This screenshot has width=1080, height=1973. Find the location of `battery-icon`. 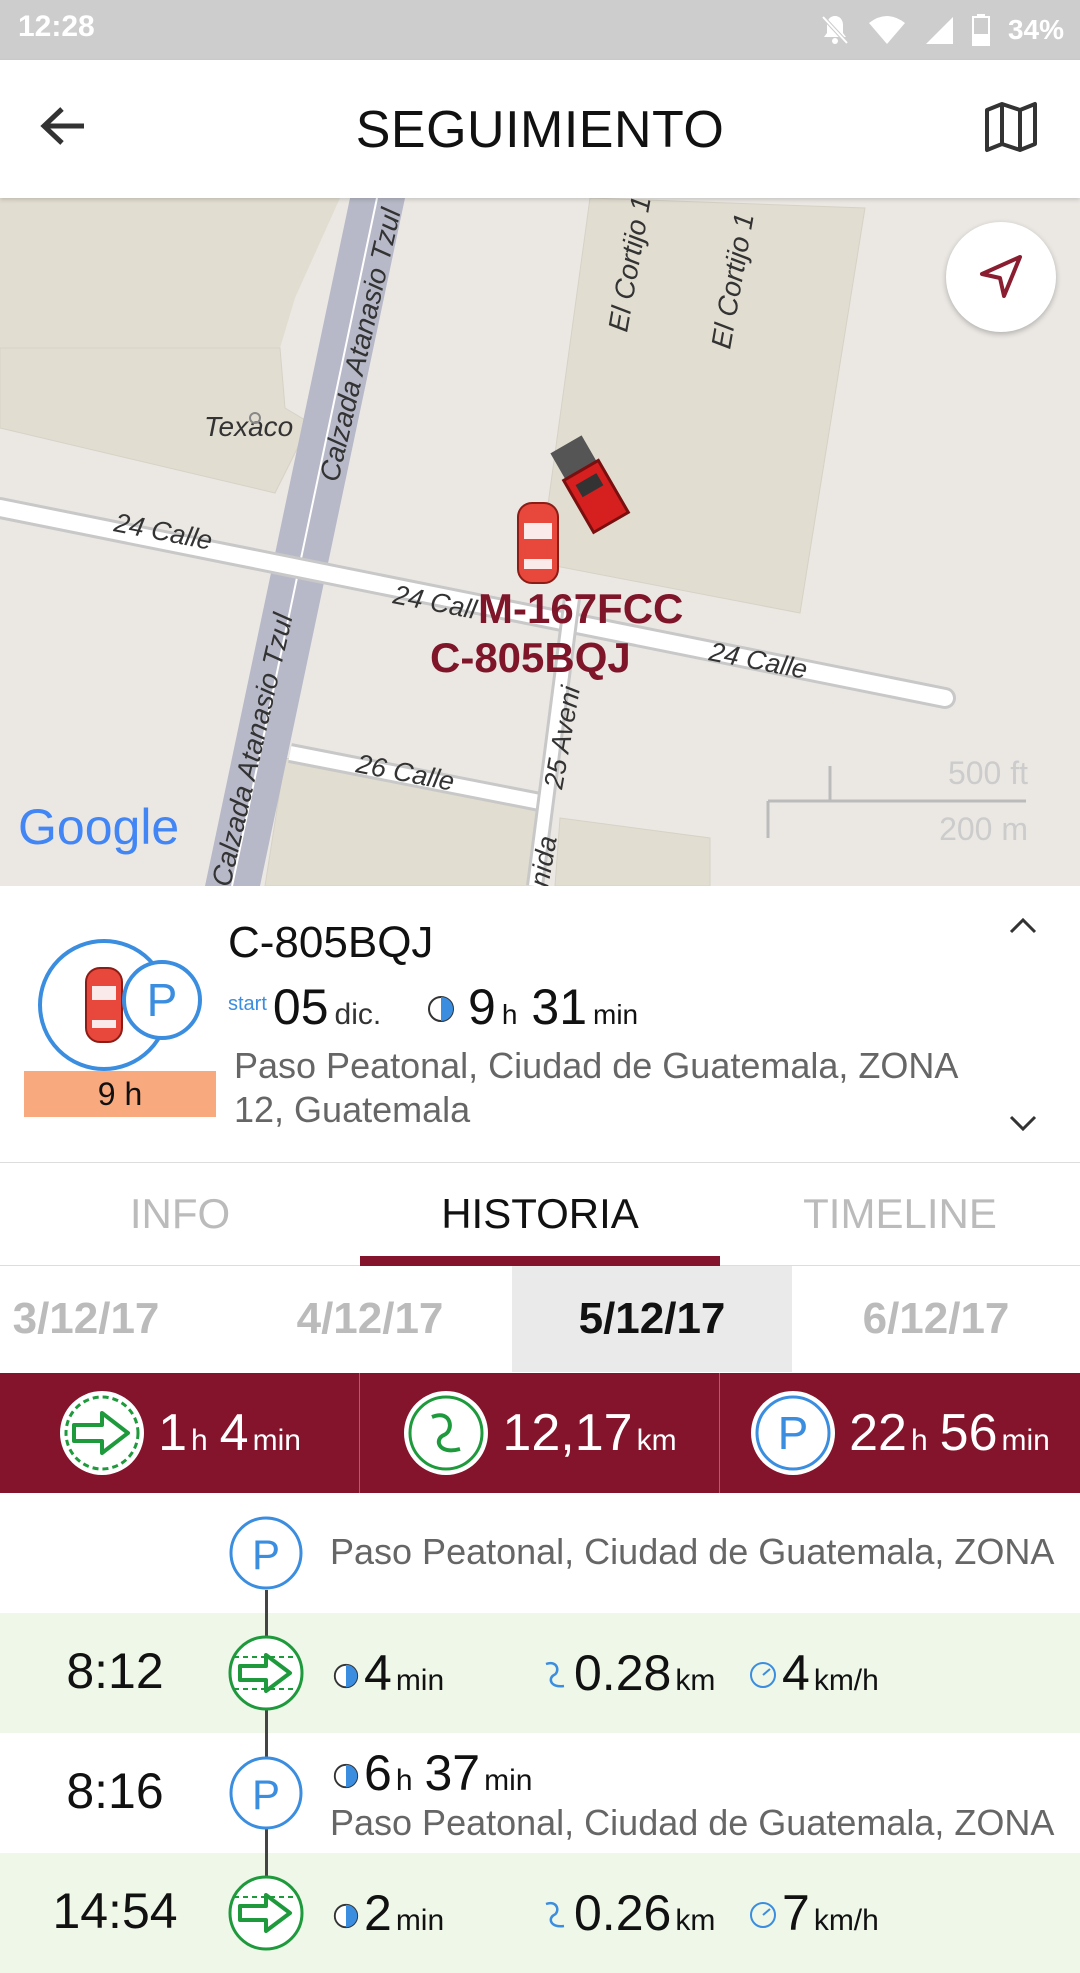

battery-icon is located at coordinates (980, 30).